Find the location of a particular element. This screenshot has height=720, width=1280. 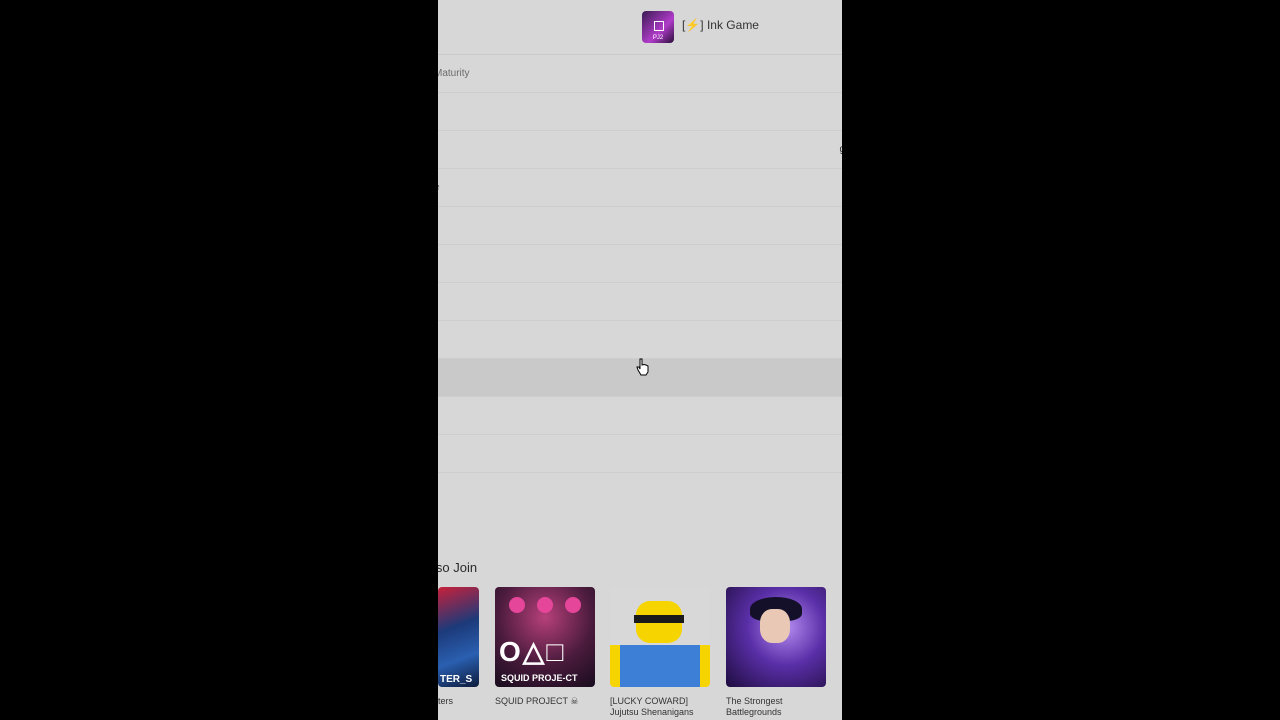

recommended-game-card: O△□ SQUID PROJE-CT SQUID PROJECT ☠ is located at coordinates (549, 647).